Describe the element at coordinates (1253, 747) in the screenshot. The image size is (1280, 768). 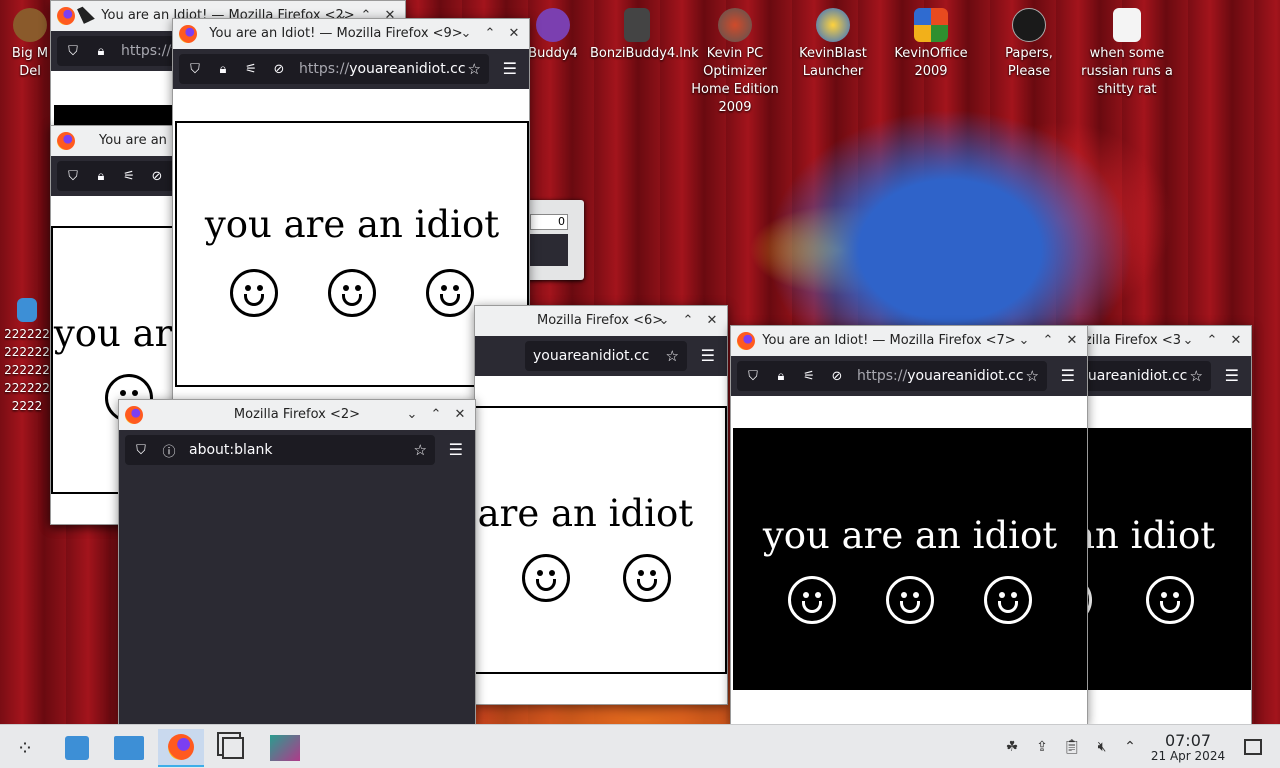
I see `show-desktop-icon` at that location.